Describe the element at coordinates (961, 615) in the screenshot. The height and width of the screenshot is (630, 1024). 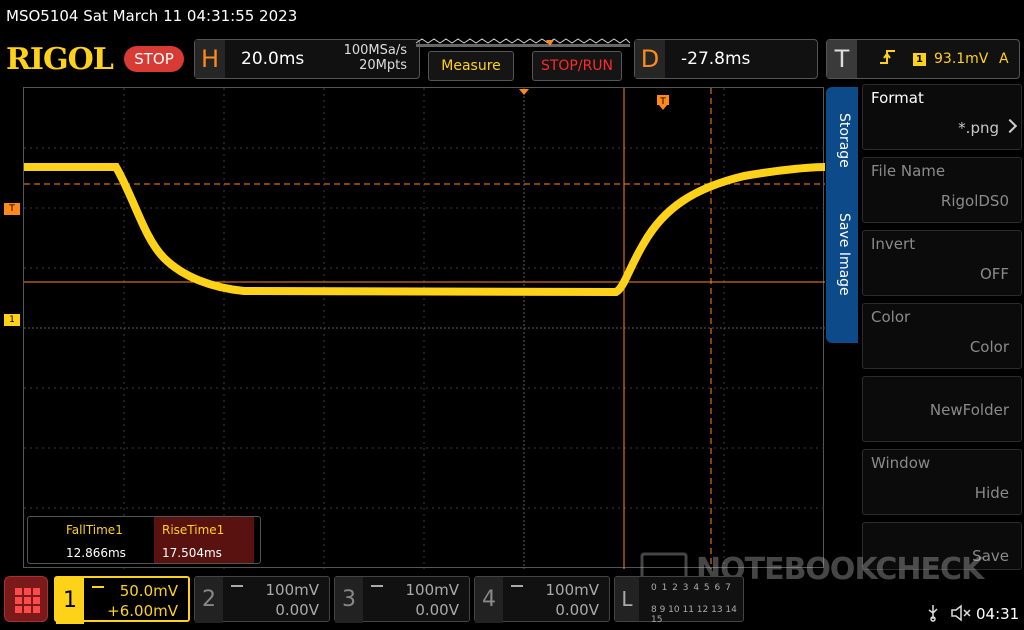
I see `speaker-muted-icon` at that location.